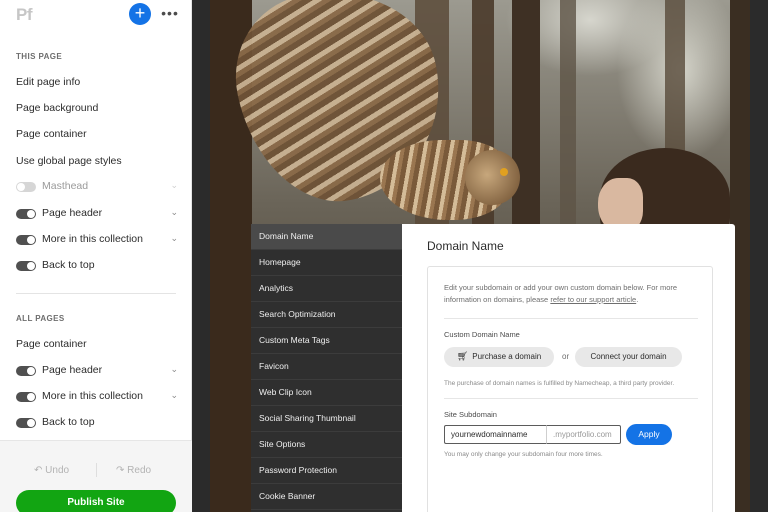 The height and width of the screenshot is (512, 768). Describe the element at coordinates (38, 470) in the screenshot. I see `undo-icon: ↶` at that location.